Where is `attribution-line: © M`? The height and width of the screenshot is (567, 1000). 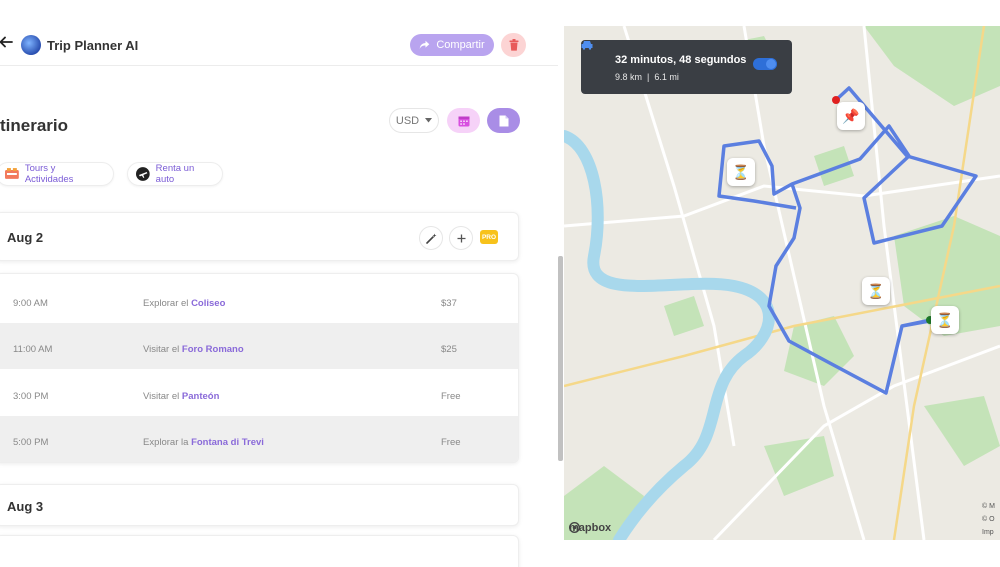
attribution-line: © M is located at coordinates (988, 506).